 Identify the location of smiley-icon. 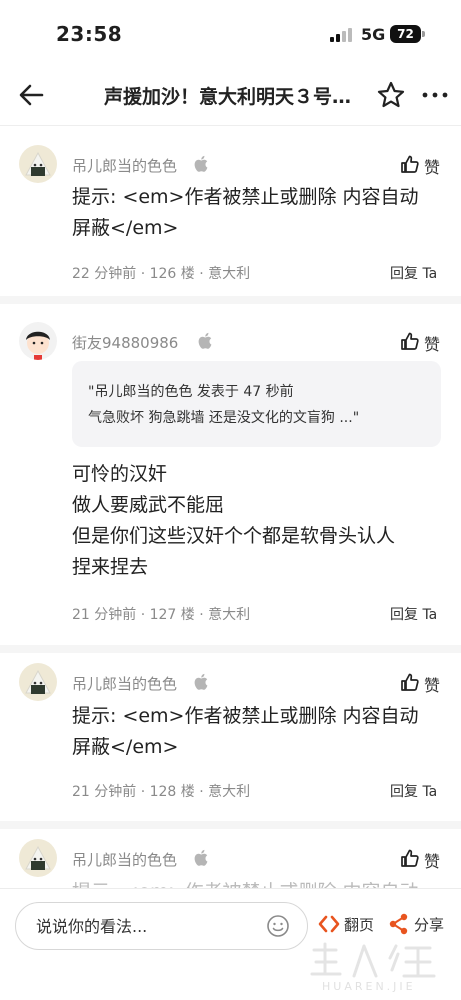
(278, 926).